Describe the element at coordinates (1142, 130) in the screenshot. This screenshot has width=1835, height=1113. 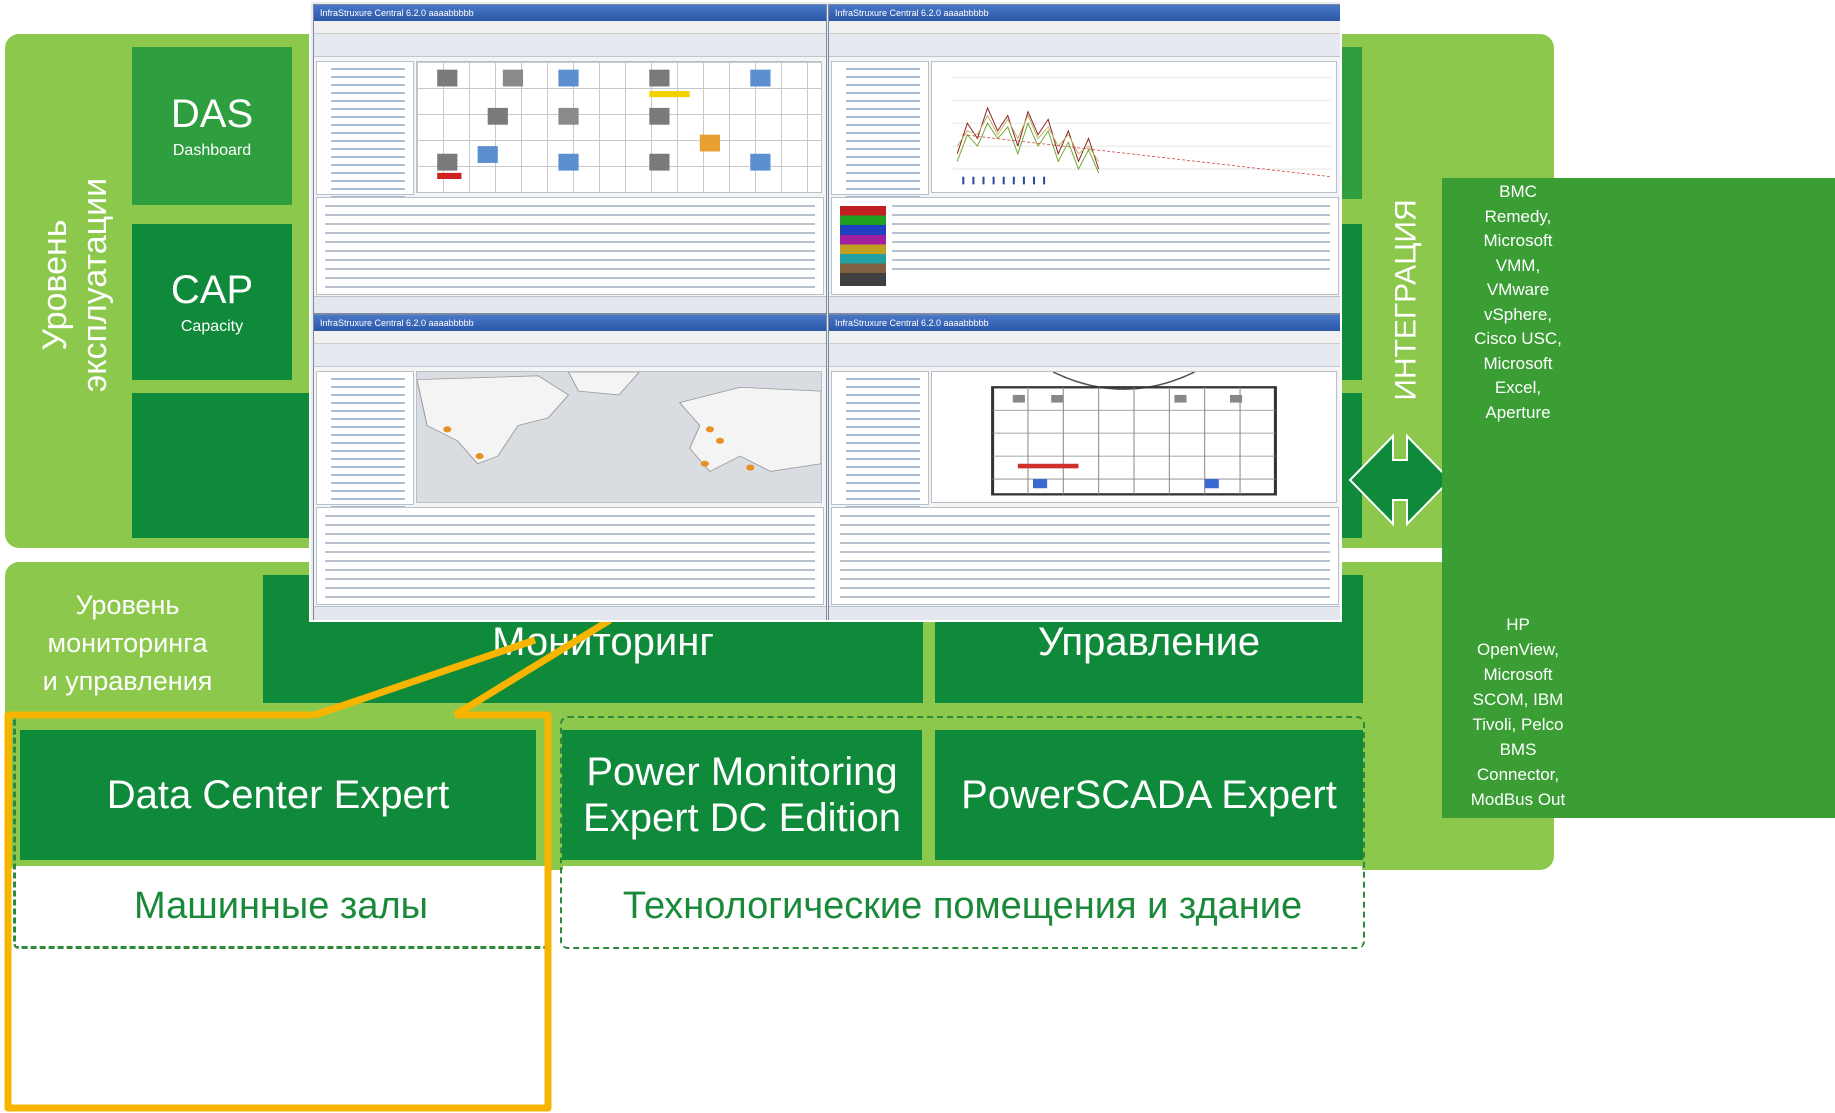
I see `voltage-report-graphic` at that location.